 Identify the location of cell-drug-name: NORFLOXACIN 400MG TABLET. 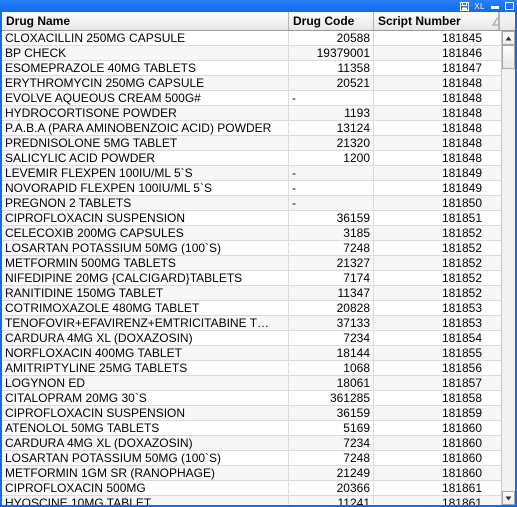
(145, 353).